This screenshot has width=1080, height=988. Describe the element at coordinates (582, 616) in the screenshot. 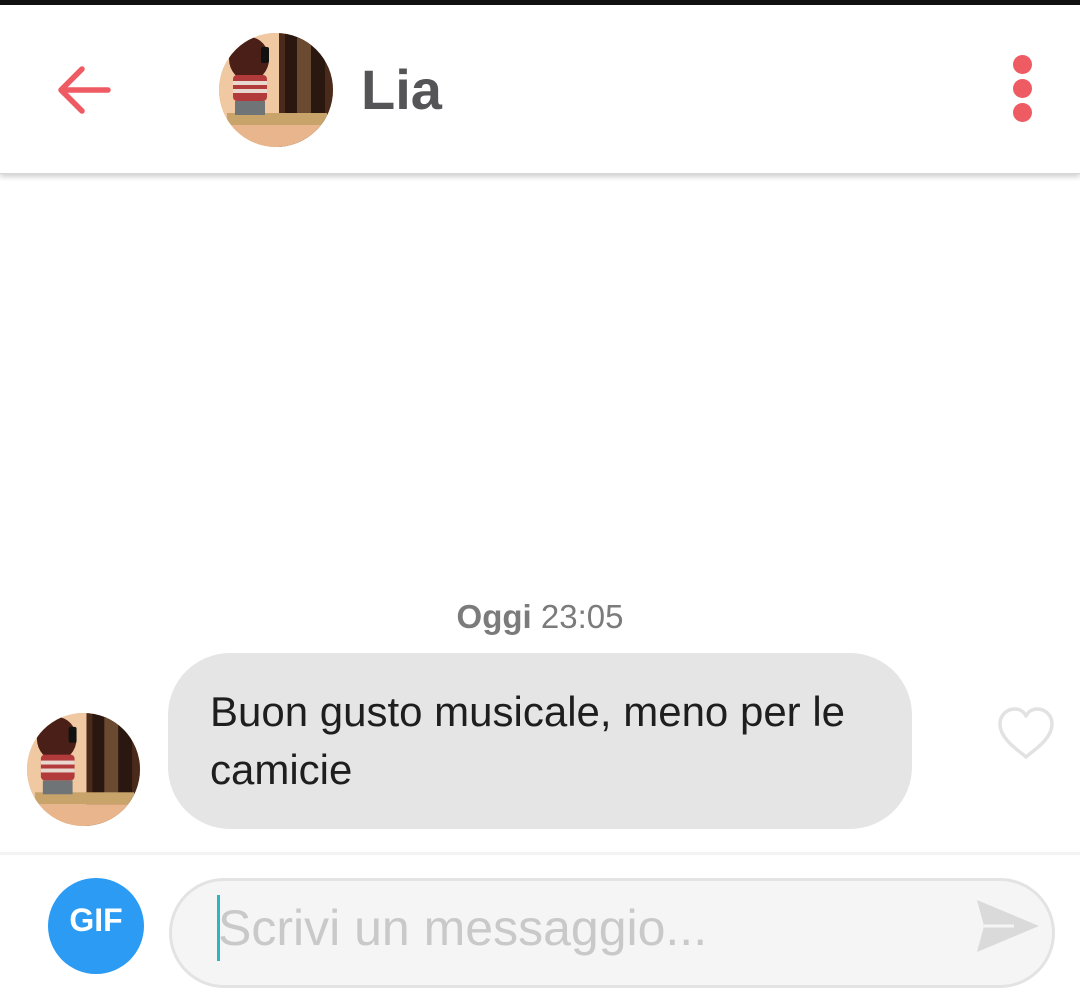

I see `timestamp-time: 23:05` at that location.